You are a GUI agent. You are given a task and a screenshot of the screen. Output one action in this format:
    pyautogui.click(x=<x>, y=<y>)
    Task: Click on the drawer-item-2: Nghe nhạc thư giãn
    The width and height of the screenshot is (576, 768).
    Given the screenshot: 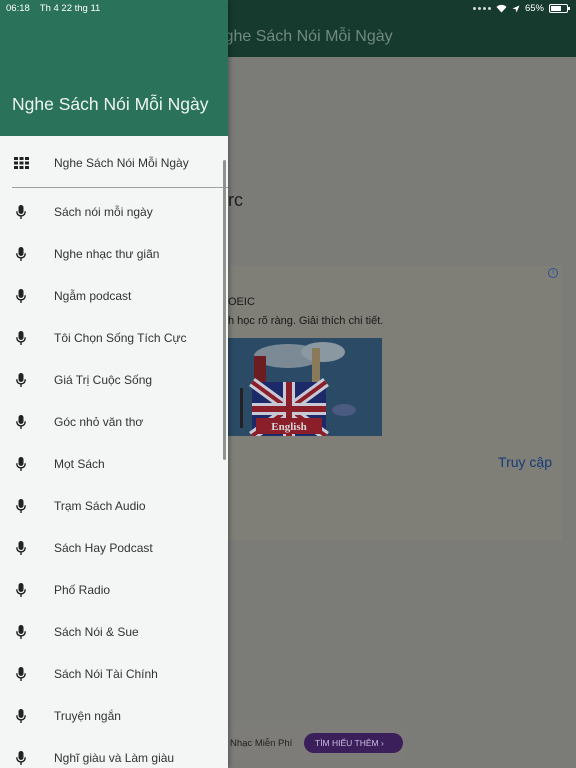 What is the action you would take?
    pyautogui.click(x=114, y=254)
    